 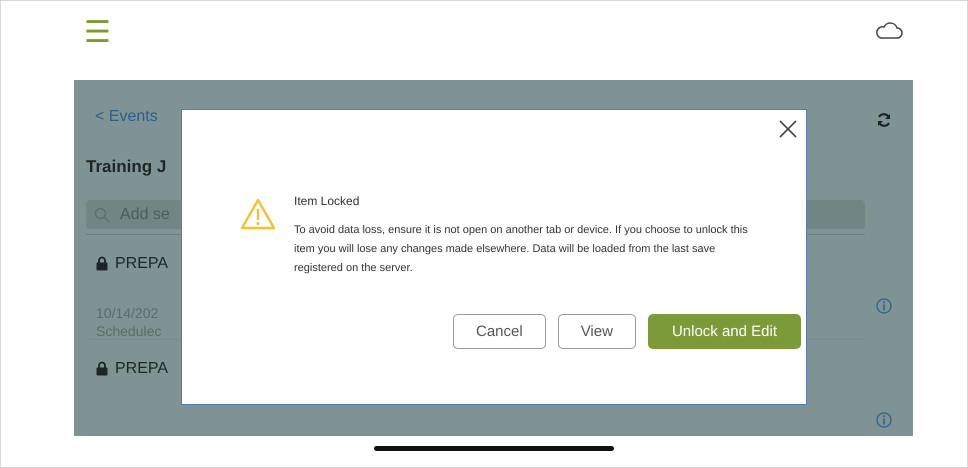 What do you see at coordinates (126, 167) in the screenshot?
I see `page-title: Training J` at bounding box center [126, 167].